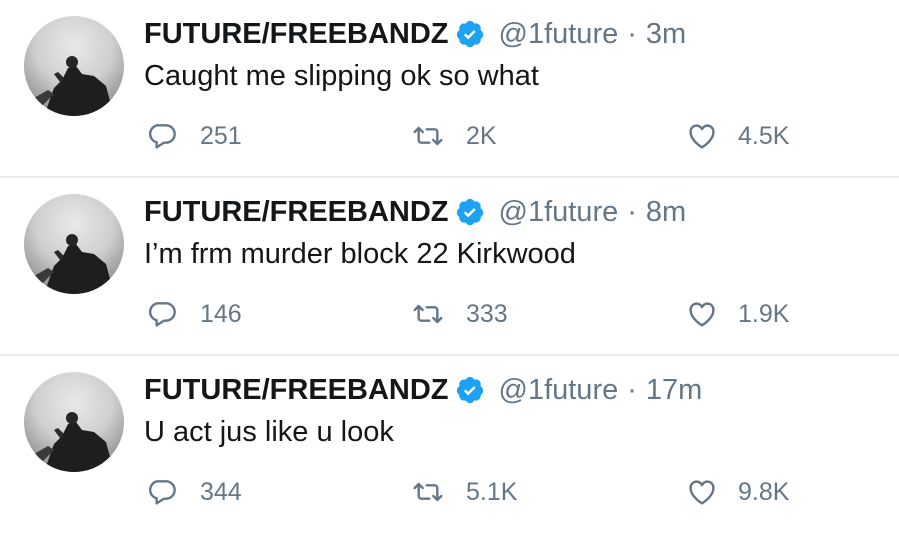 This screenshot has width=899, height=534. Describe the element at coordinates (341, 76) in the screenshot. I see `tweet-text: Caught me slipping ok so what` at that location.